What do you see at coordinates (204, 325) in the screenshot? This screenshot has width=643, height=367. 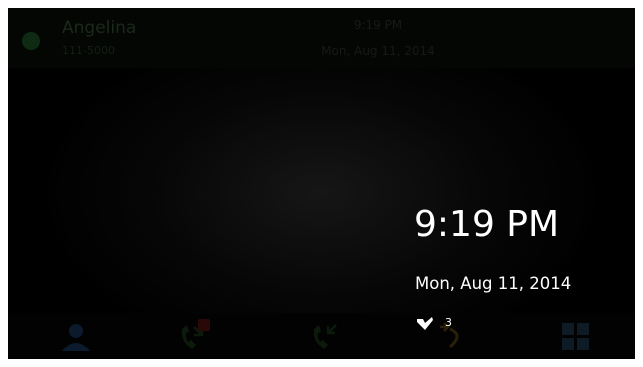 I see `missed-calls-badge` at bounding box center [204, 325].